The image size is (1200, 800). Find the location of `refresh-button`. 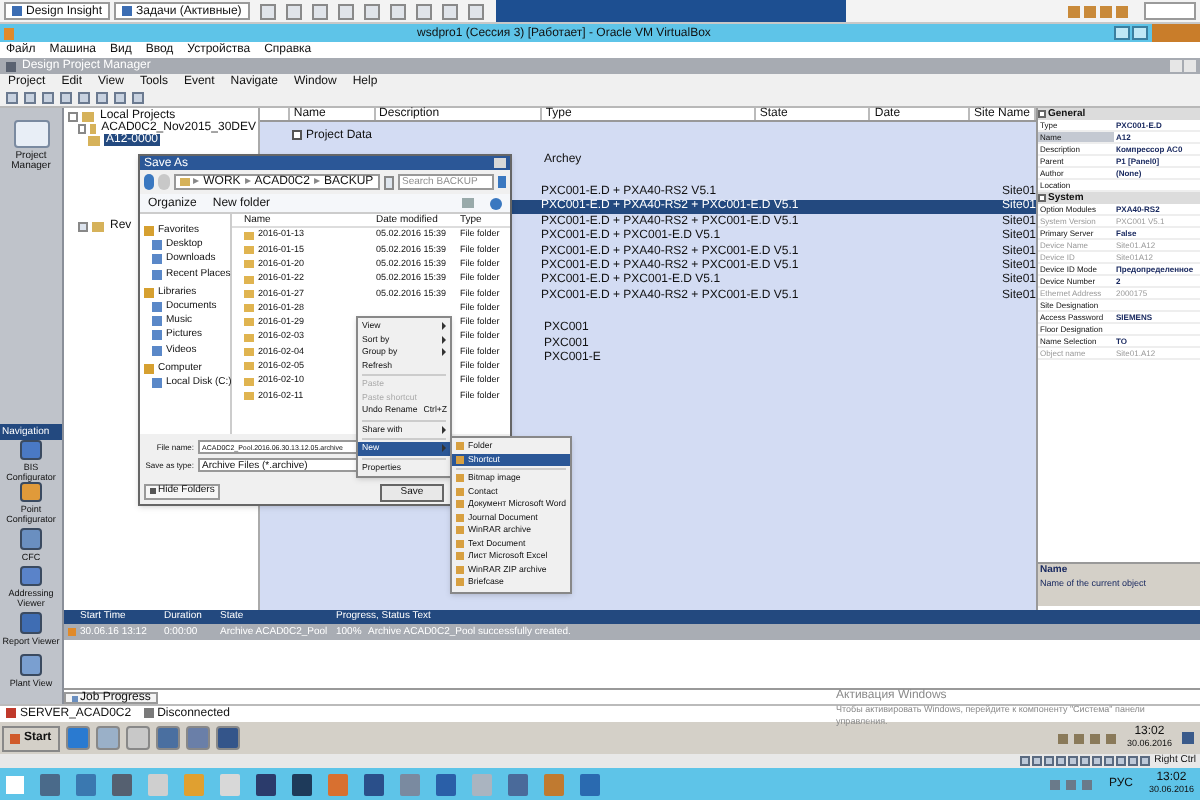

refresh-button is located at coordinates (388, 182).